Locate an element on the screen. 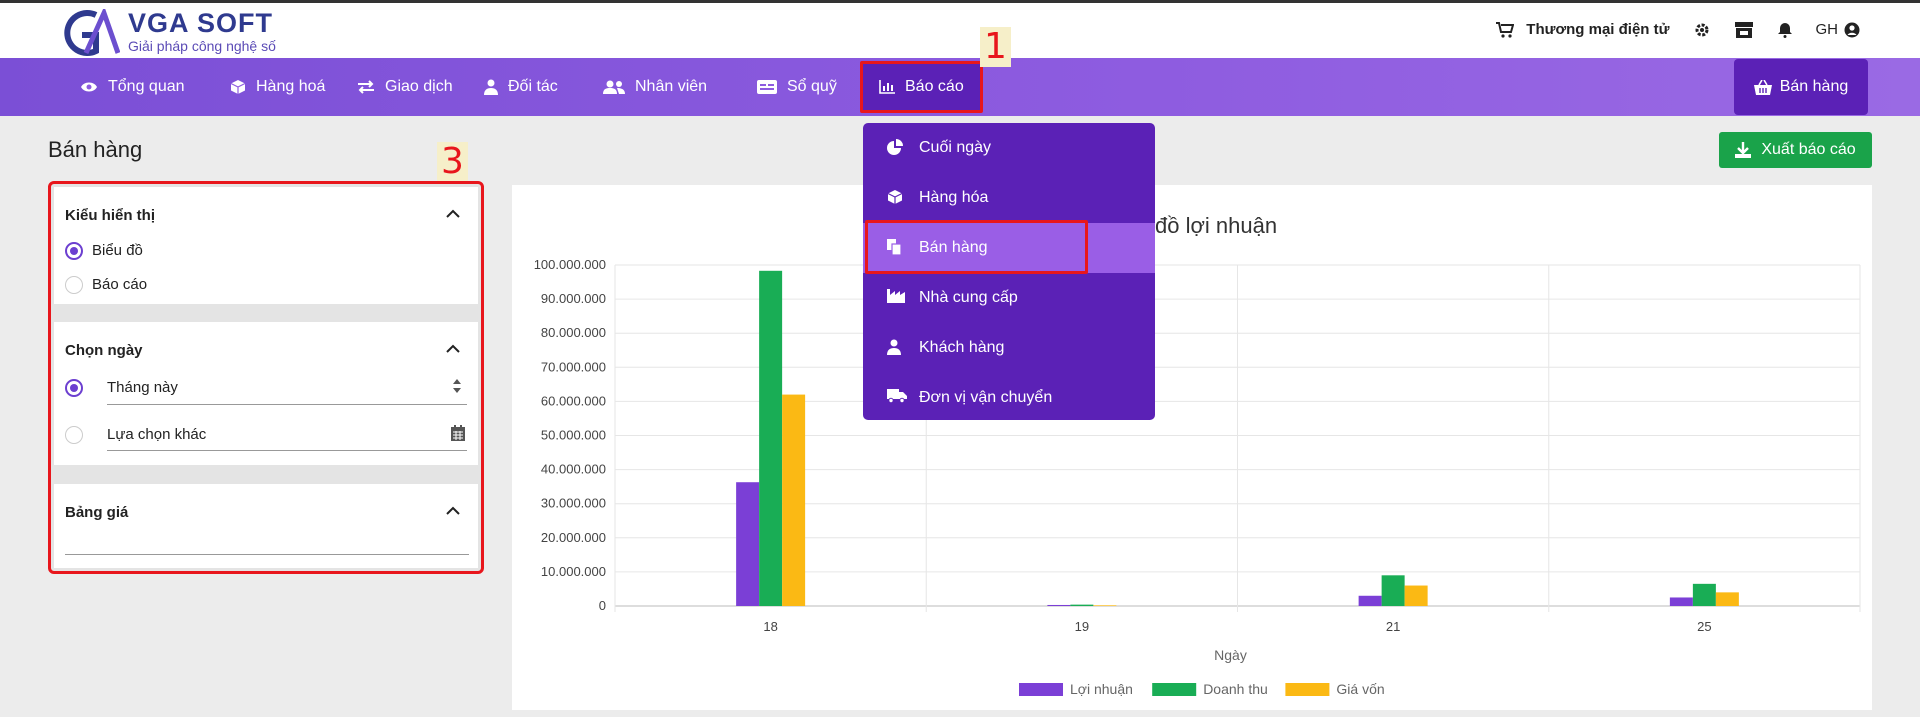 This screenshot has width=1920, height=717. pie-chart-icon is located at coordinates (895, 147).